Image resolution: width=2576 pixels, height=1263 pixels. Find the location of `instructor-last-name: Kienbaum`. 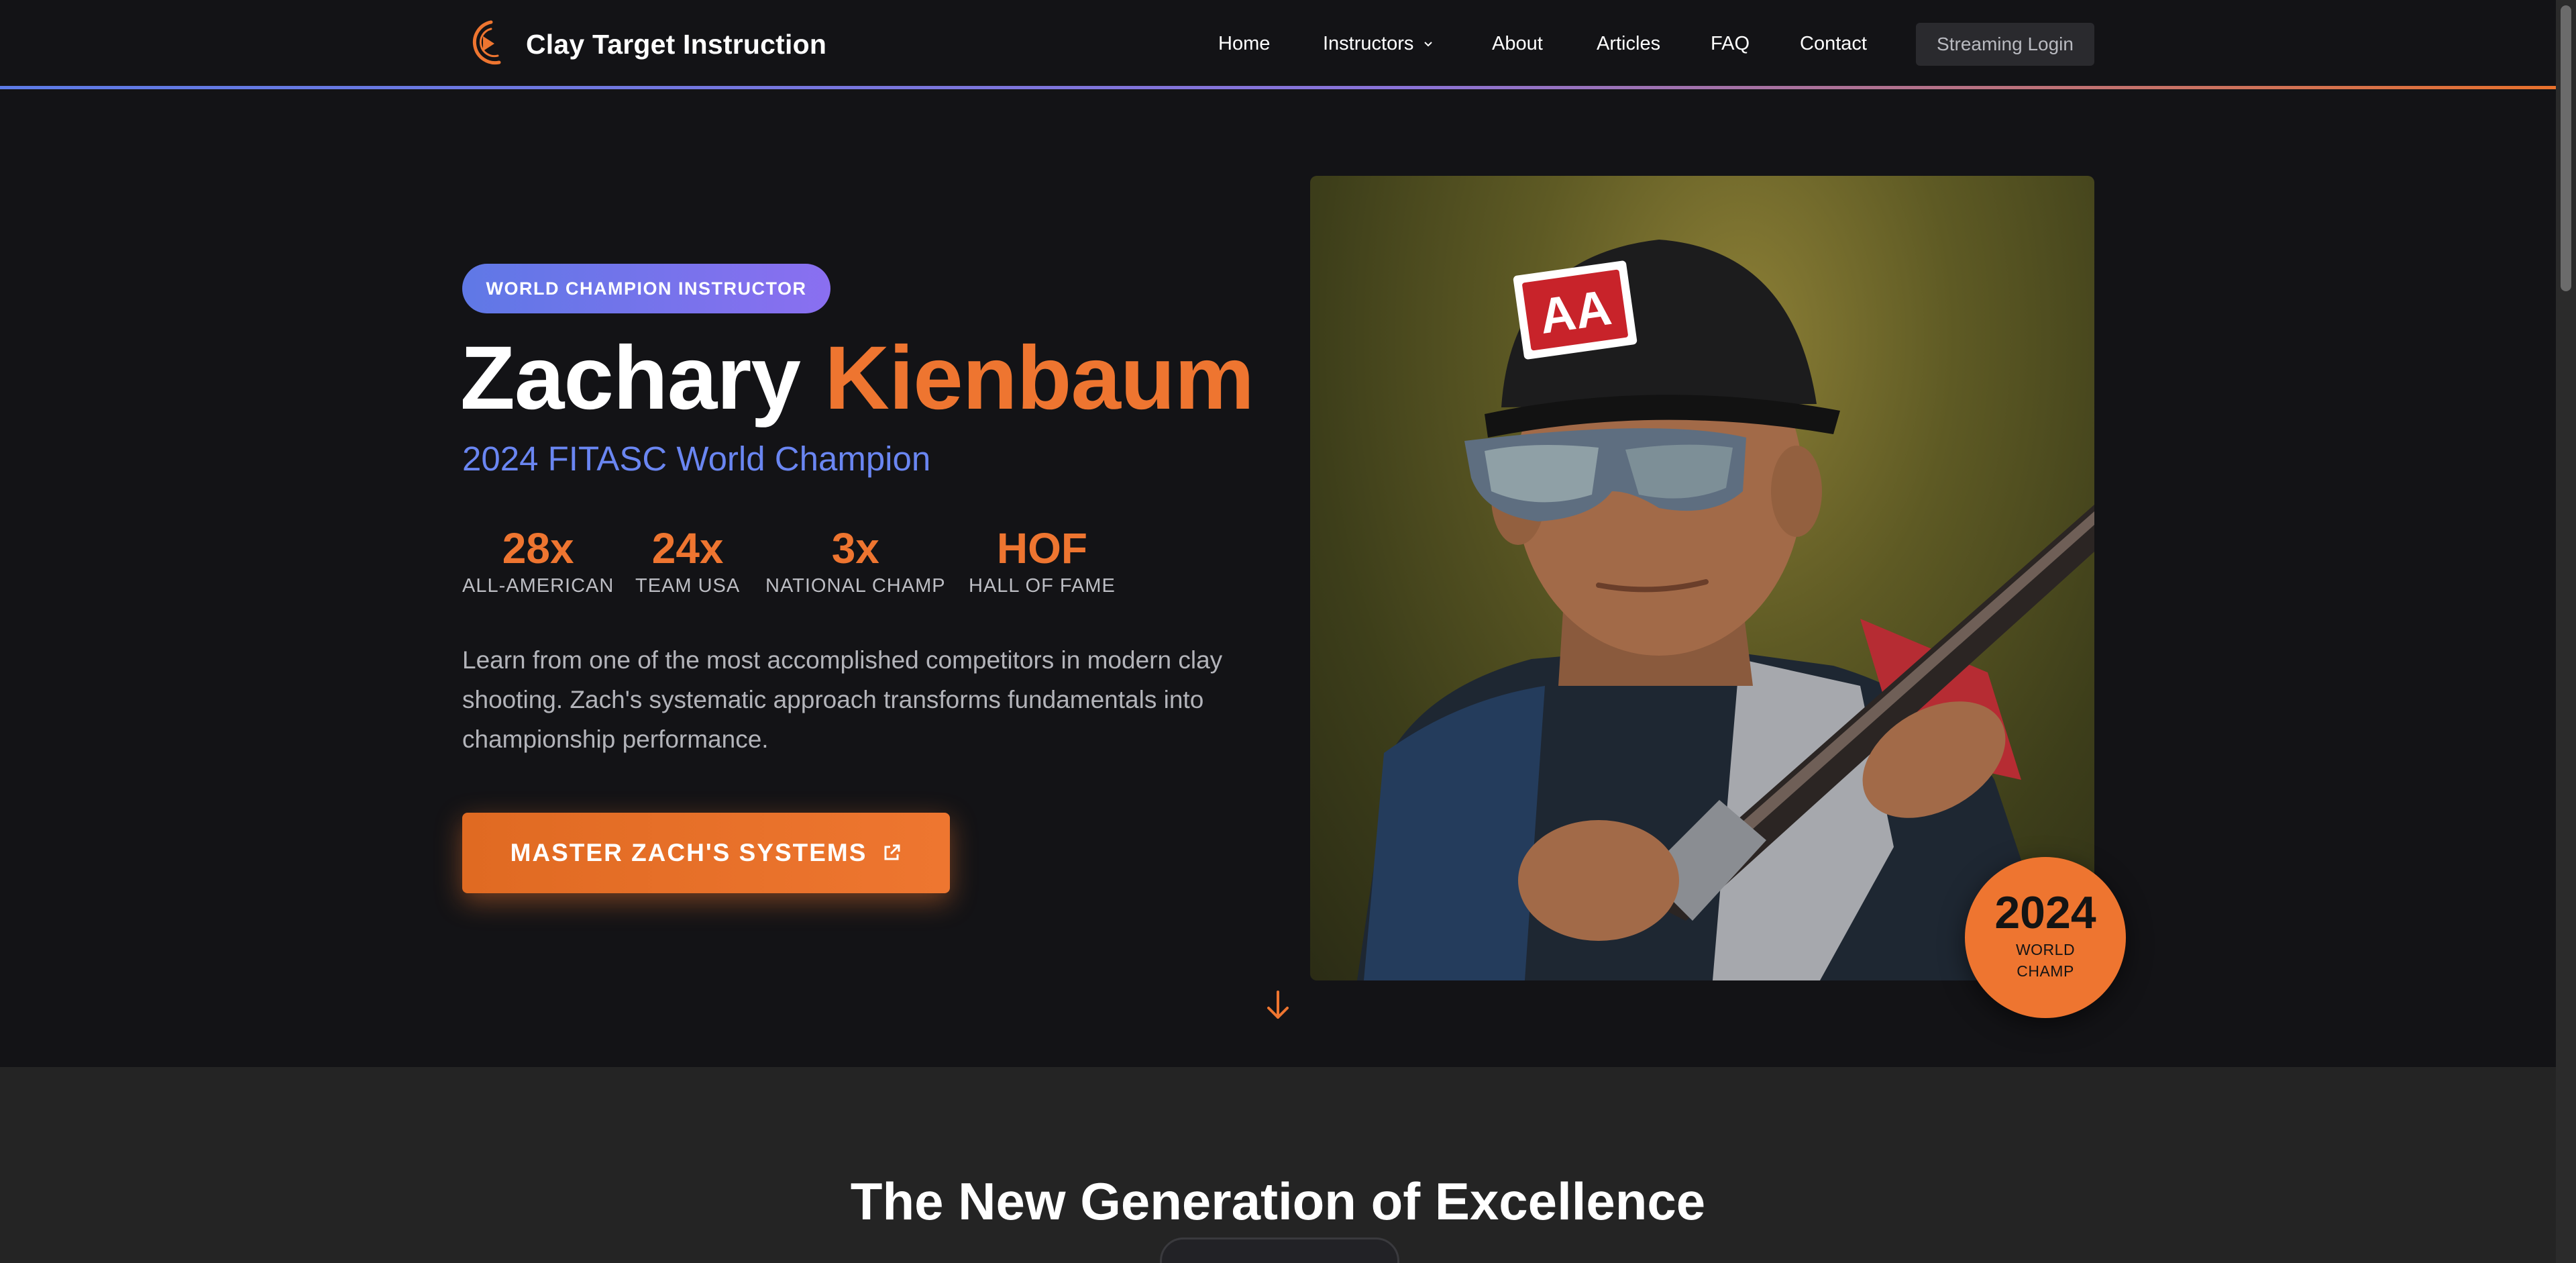

instructor-last-name: Kienbaum is located at coordinates (1039, 378).